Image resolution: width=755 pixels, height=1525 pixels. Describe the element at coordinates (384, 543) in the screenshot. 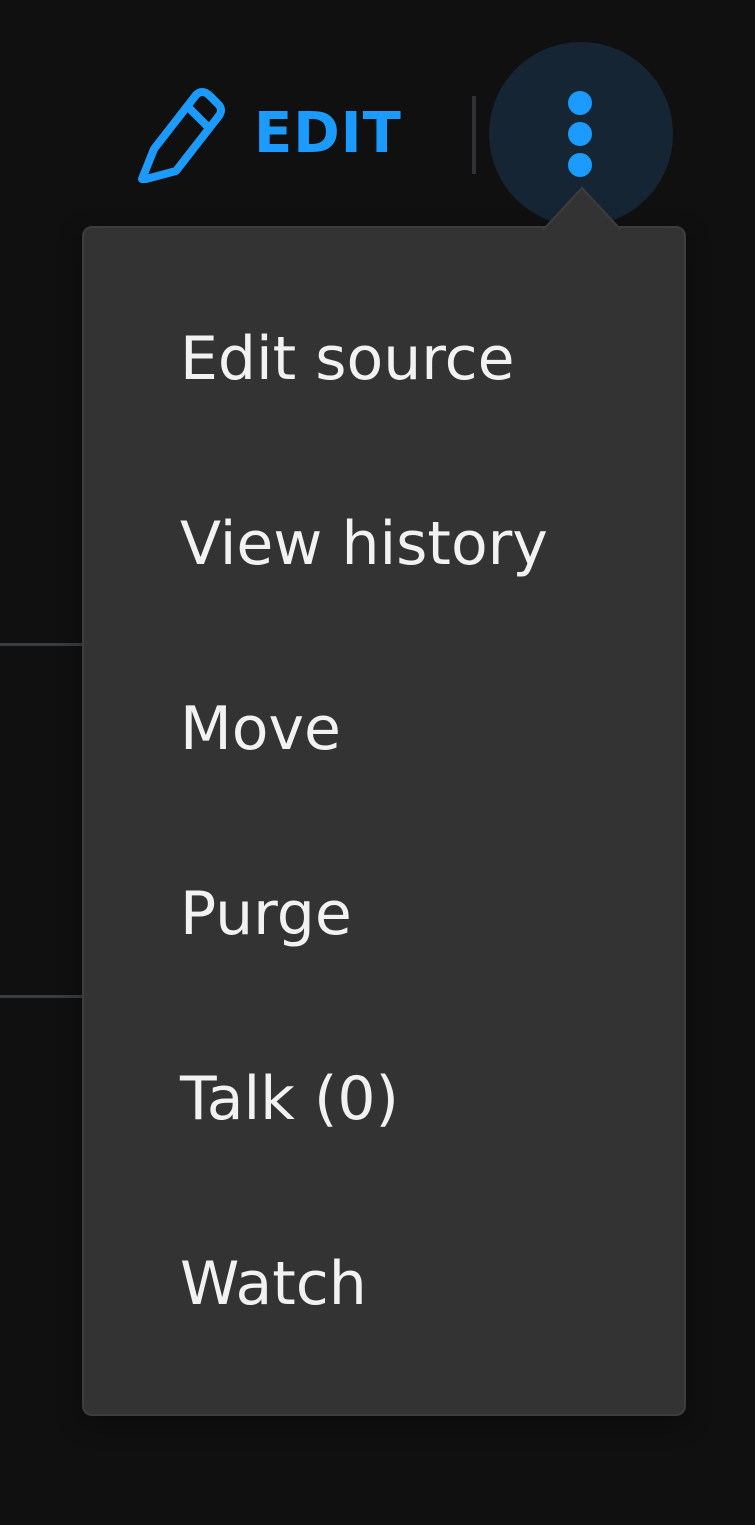

I see `menu-item-view-history: View history` at that location.